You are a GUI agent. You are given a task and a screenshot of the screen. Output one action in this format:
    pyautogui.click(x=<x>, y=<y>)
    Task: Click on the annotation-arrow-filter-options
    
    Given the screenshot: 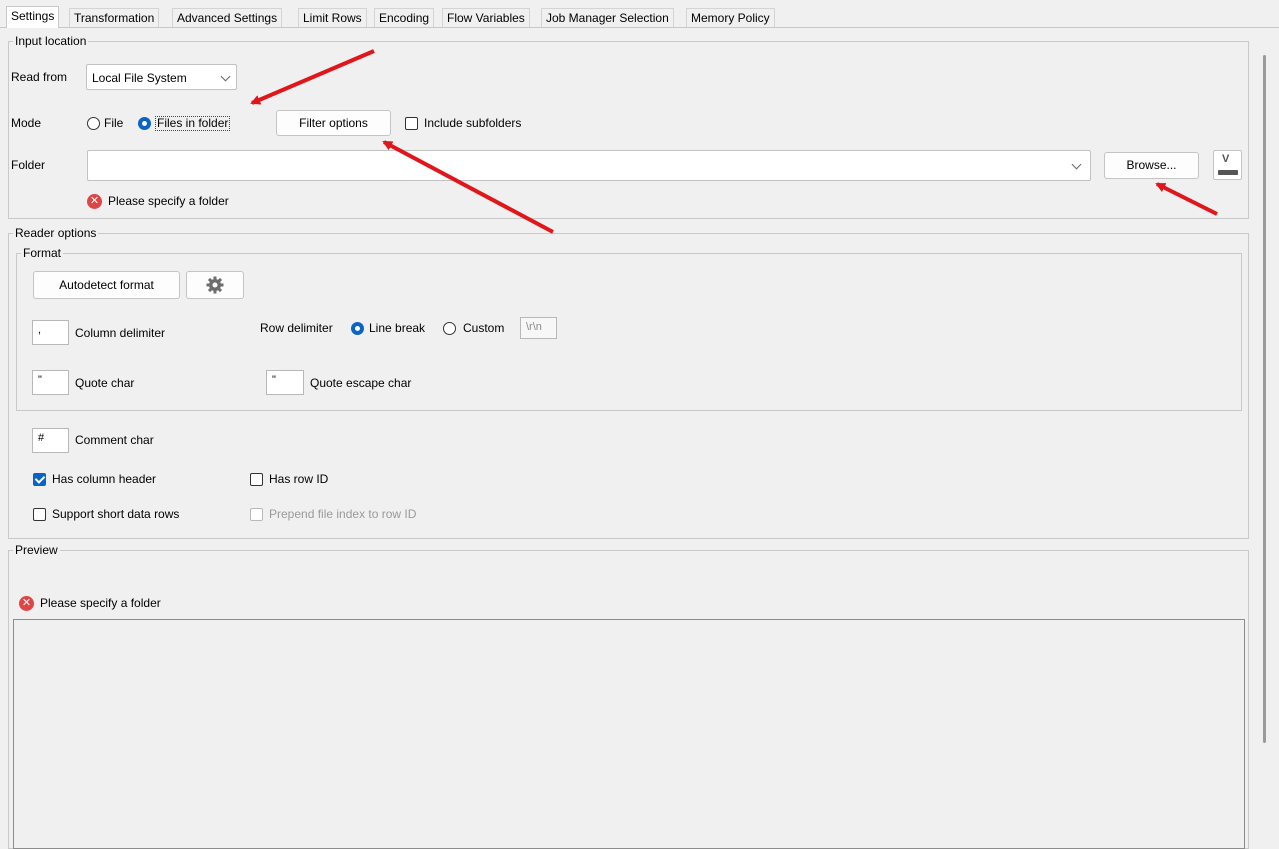 What is the action you would take?
    pyautogui.click(x=468, y=187)
    